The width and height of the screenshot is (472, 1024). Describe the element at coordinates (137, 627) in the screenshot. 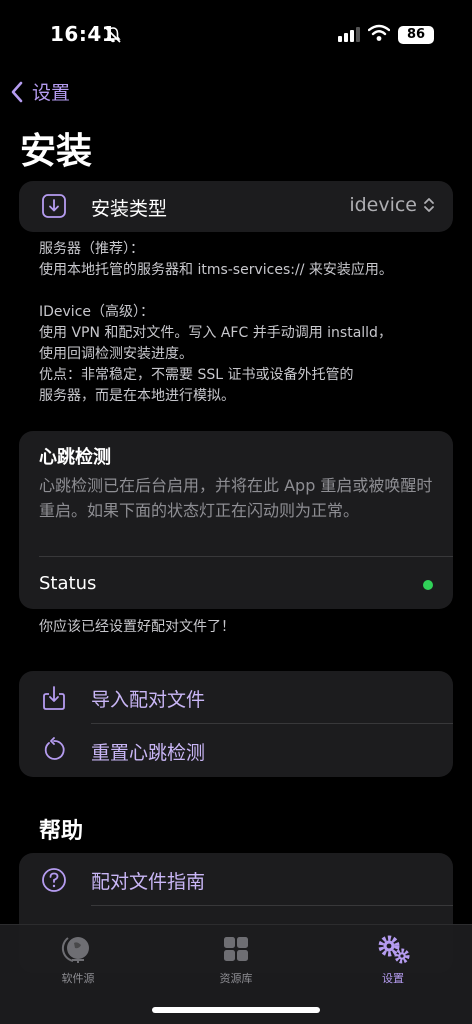

I see `pairing-note: 你应该已经设置好配对文件了！` at that location.